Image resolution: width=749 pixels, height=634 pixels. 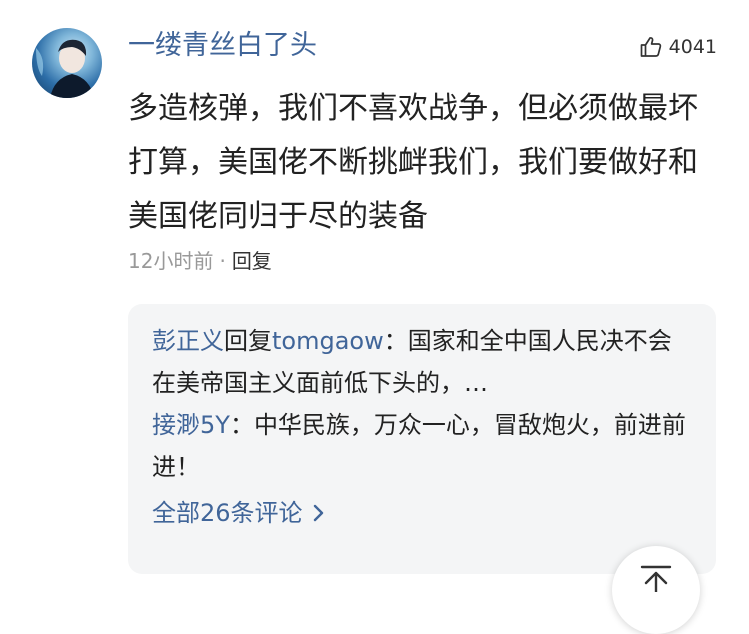 What do you see at coordinates (191, 425) in the screenshot?
I see `reply-author: 接渺5Y` at bounding box center [191, 425].